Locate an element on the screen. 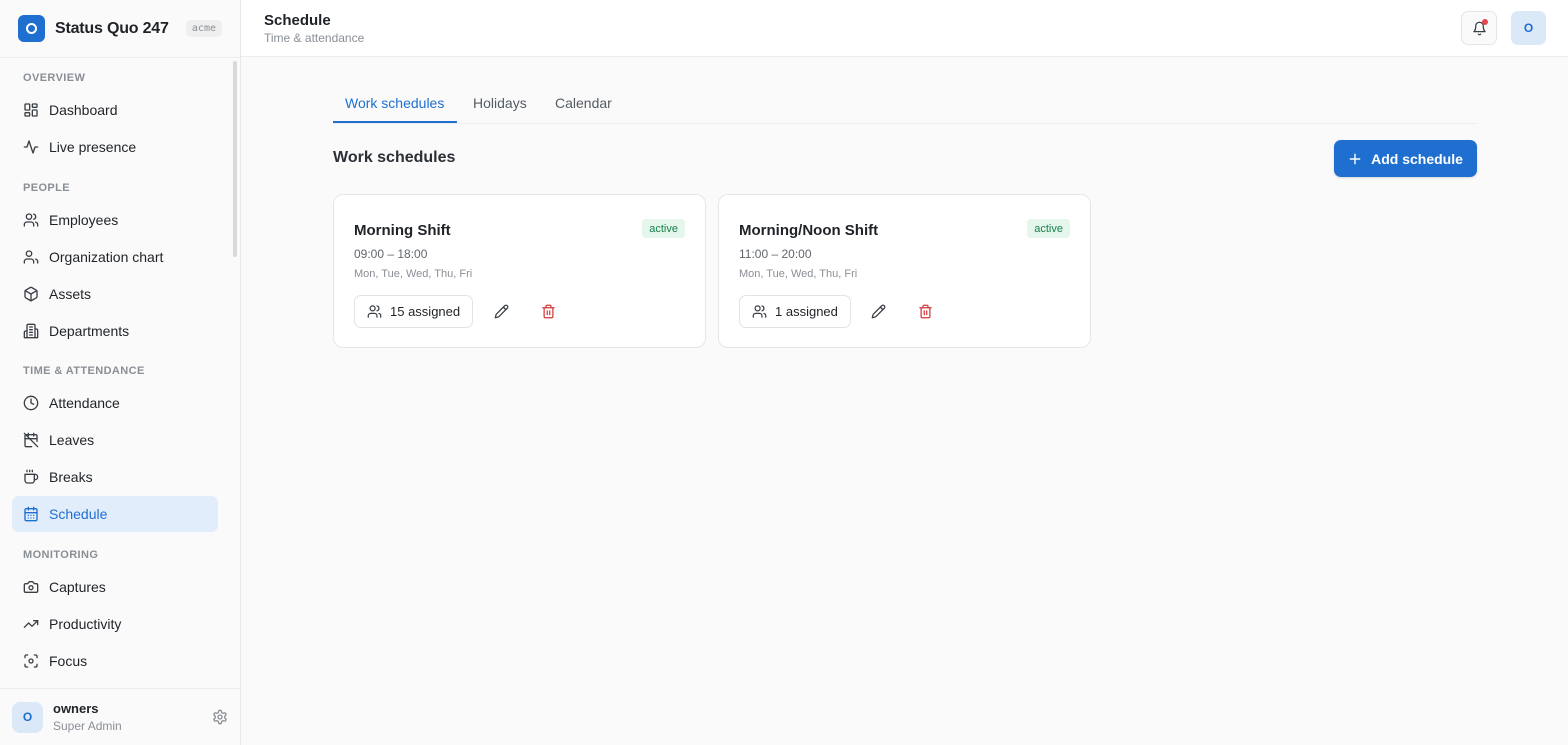 Image resolution: width=1568 pixels, height=745 pixels. tab-calendar: Calendar is located at coordinates (583, 103).